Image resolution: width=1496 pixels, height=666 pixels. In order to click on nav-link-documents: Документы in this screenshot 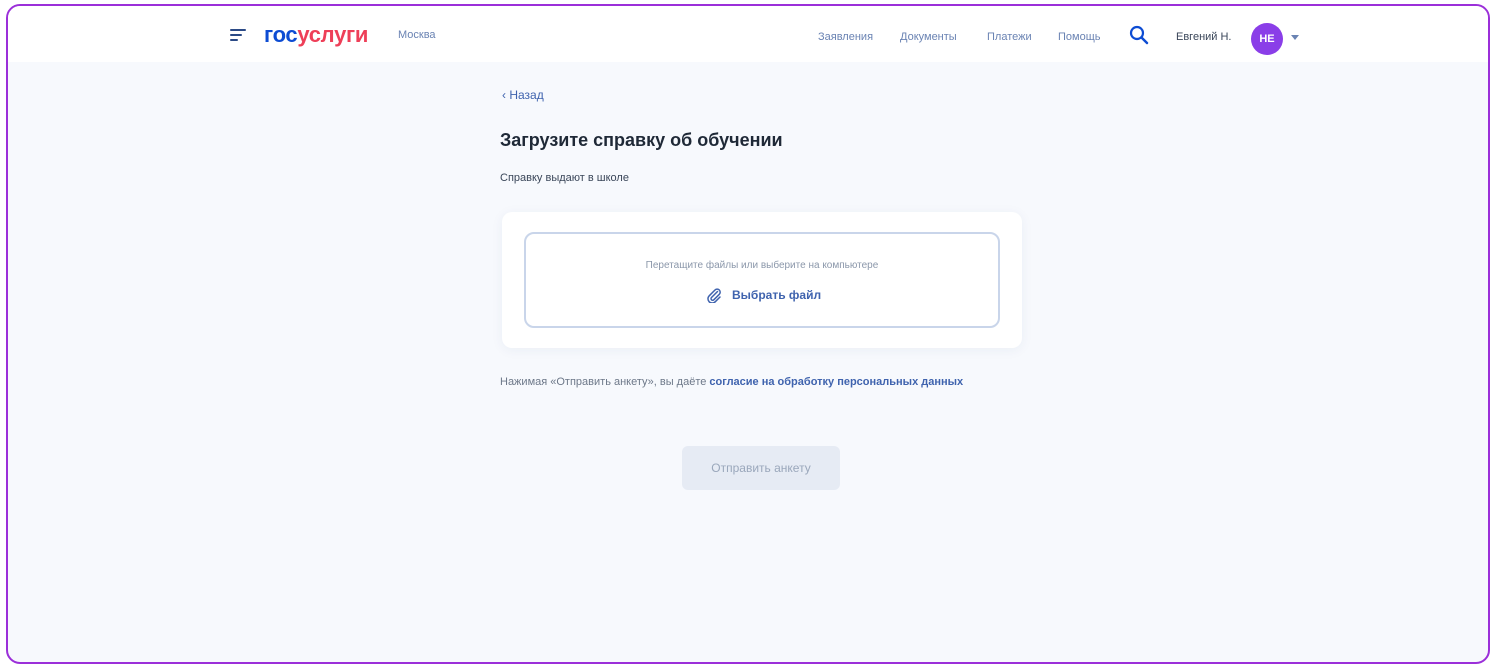, I will do `click(928, 37)`.